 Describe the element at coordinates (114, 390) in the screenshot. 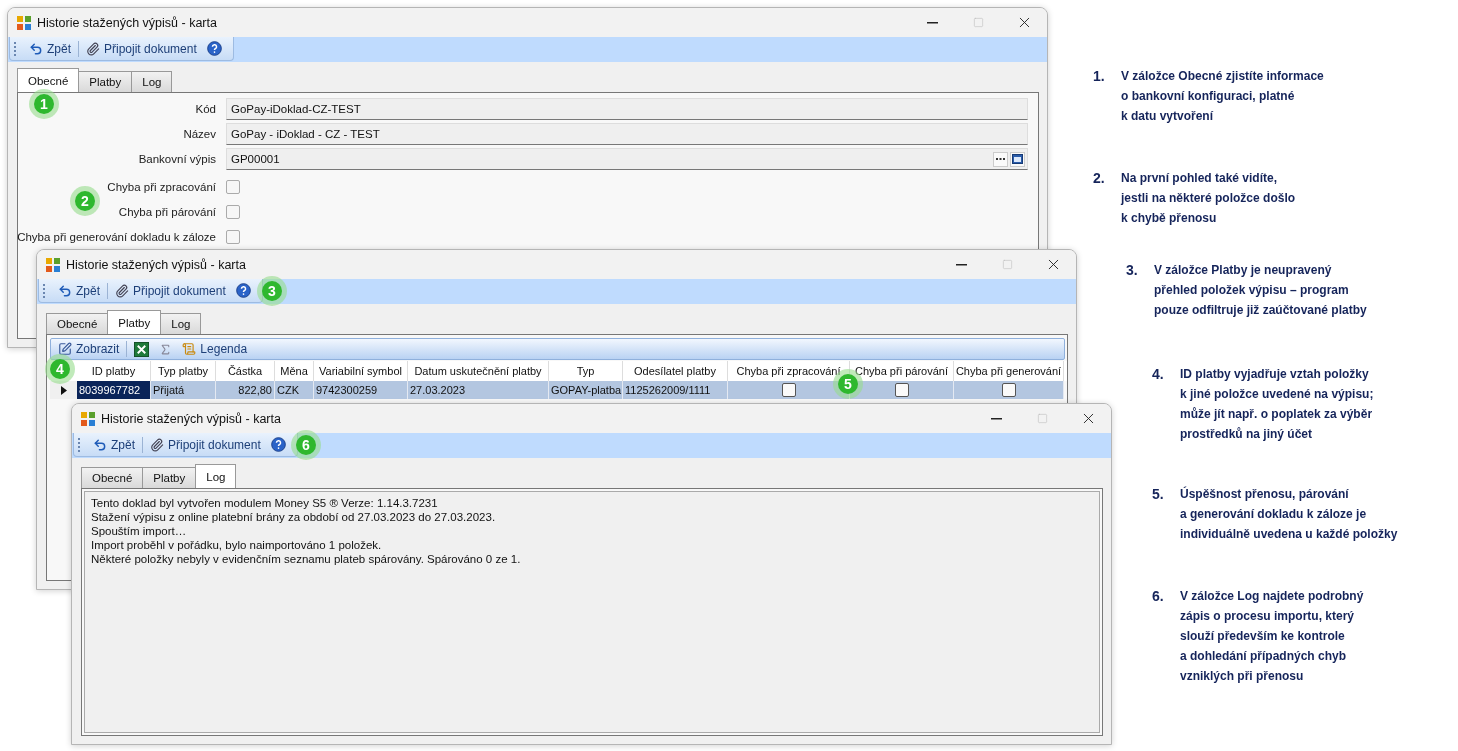

I see `table-cell: 8039967782` at that location.